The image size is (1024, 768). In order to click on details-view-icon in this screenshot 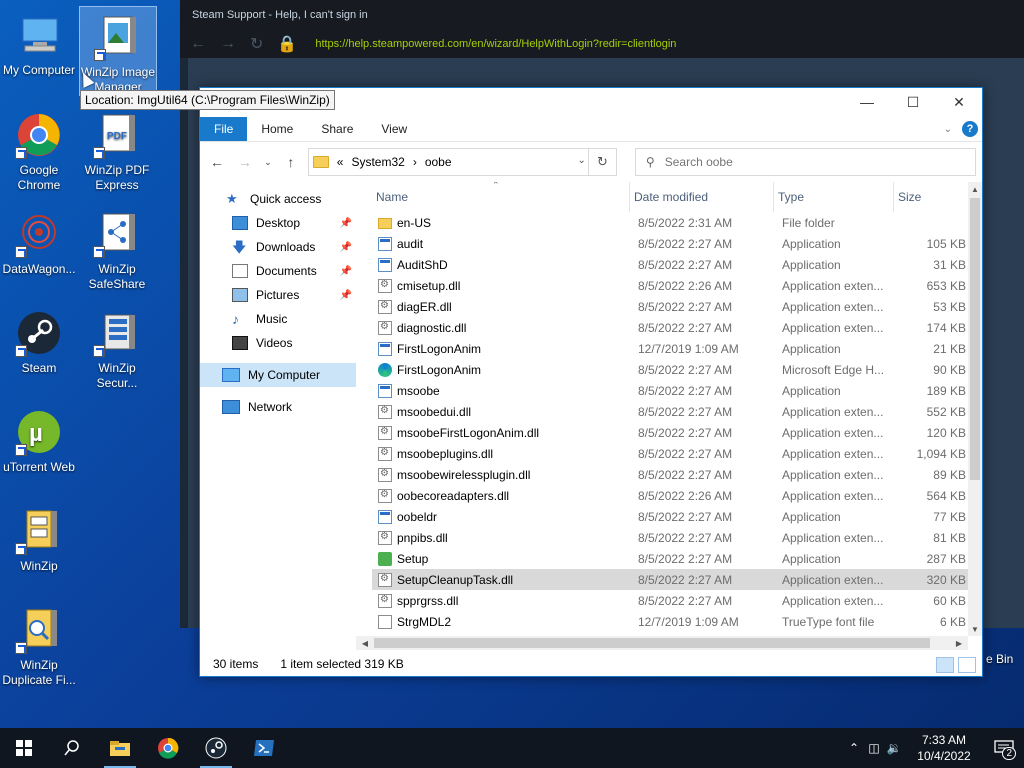, I will do `click(945, 665)`.